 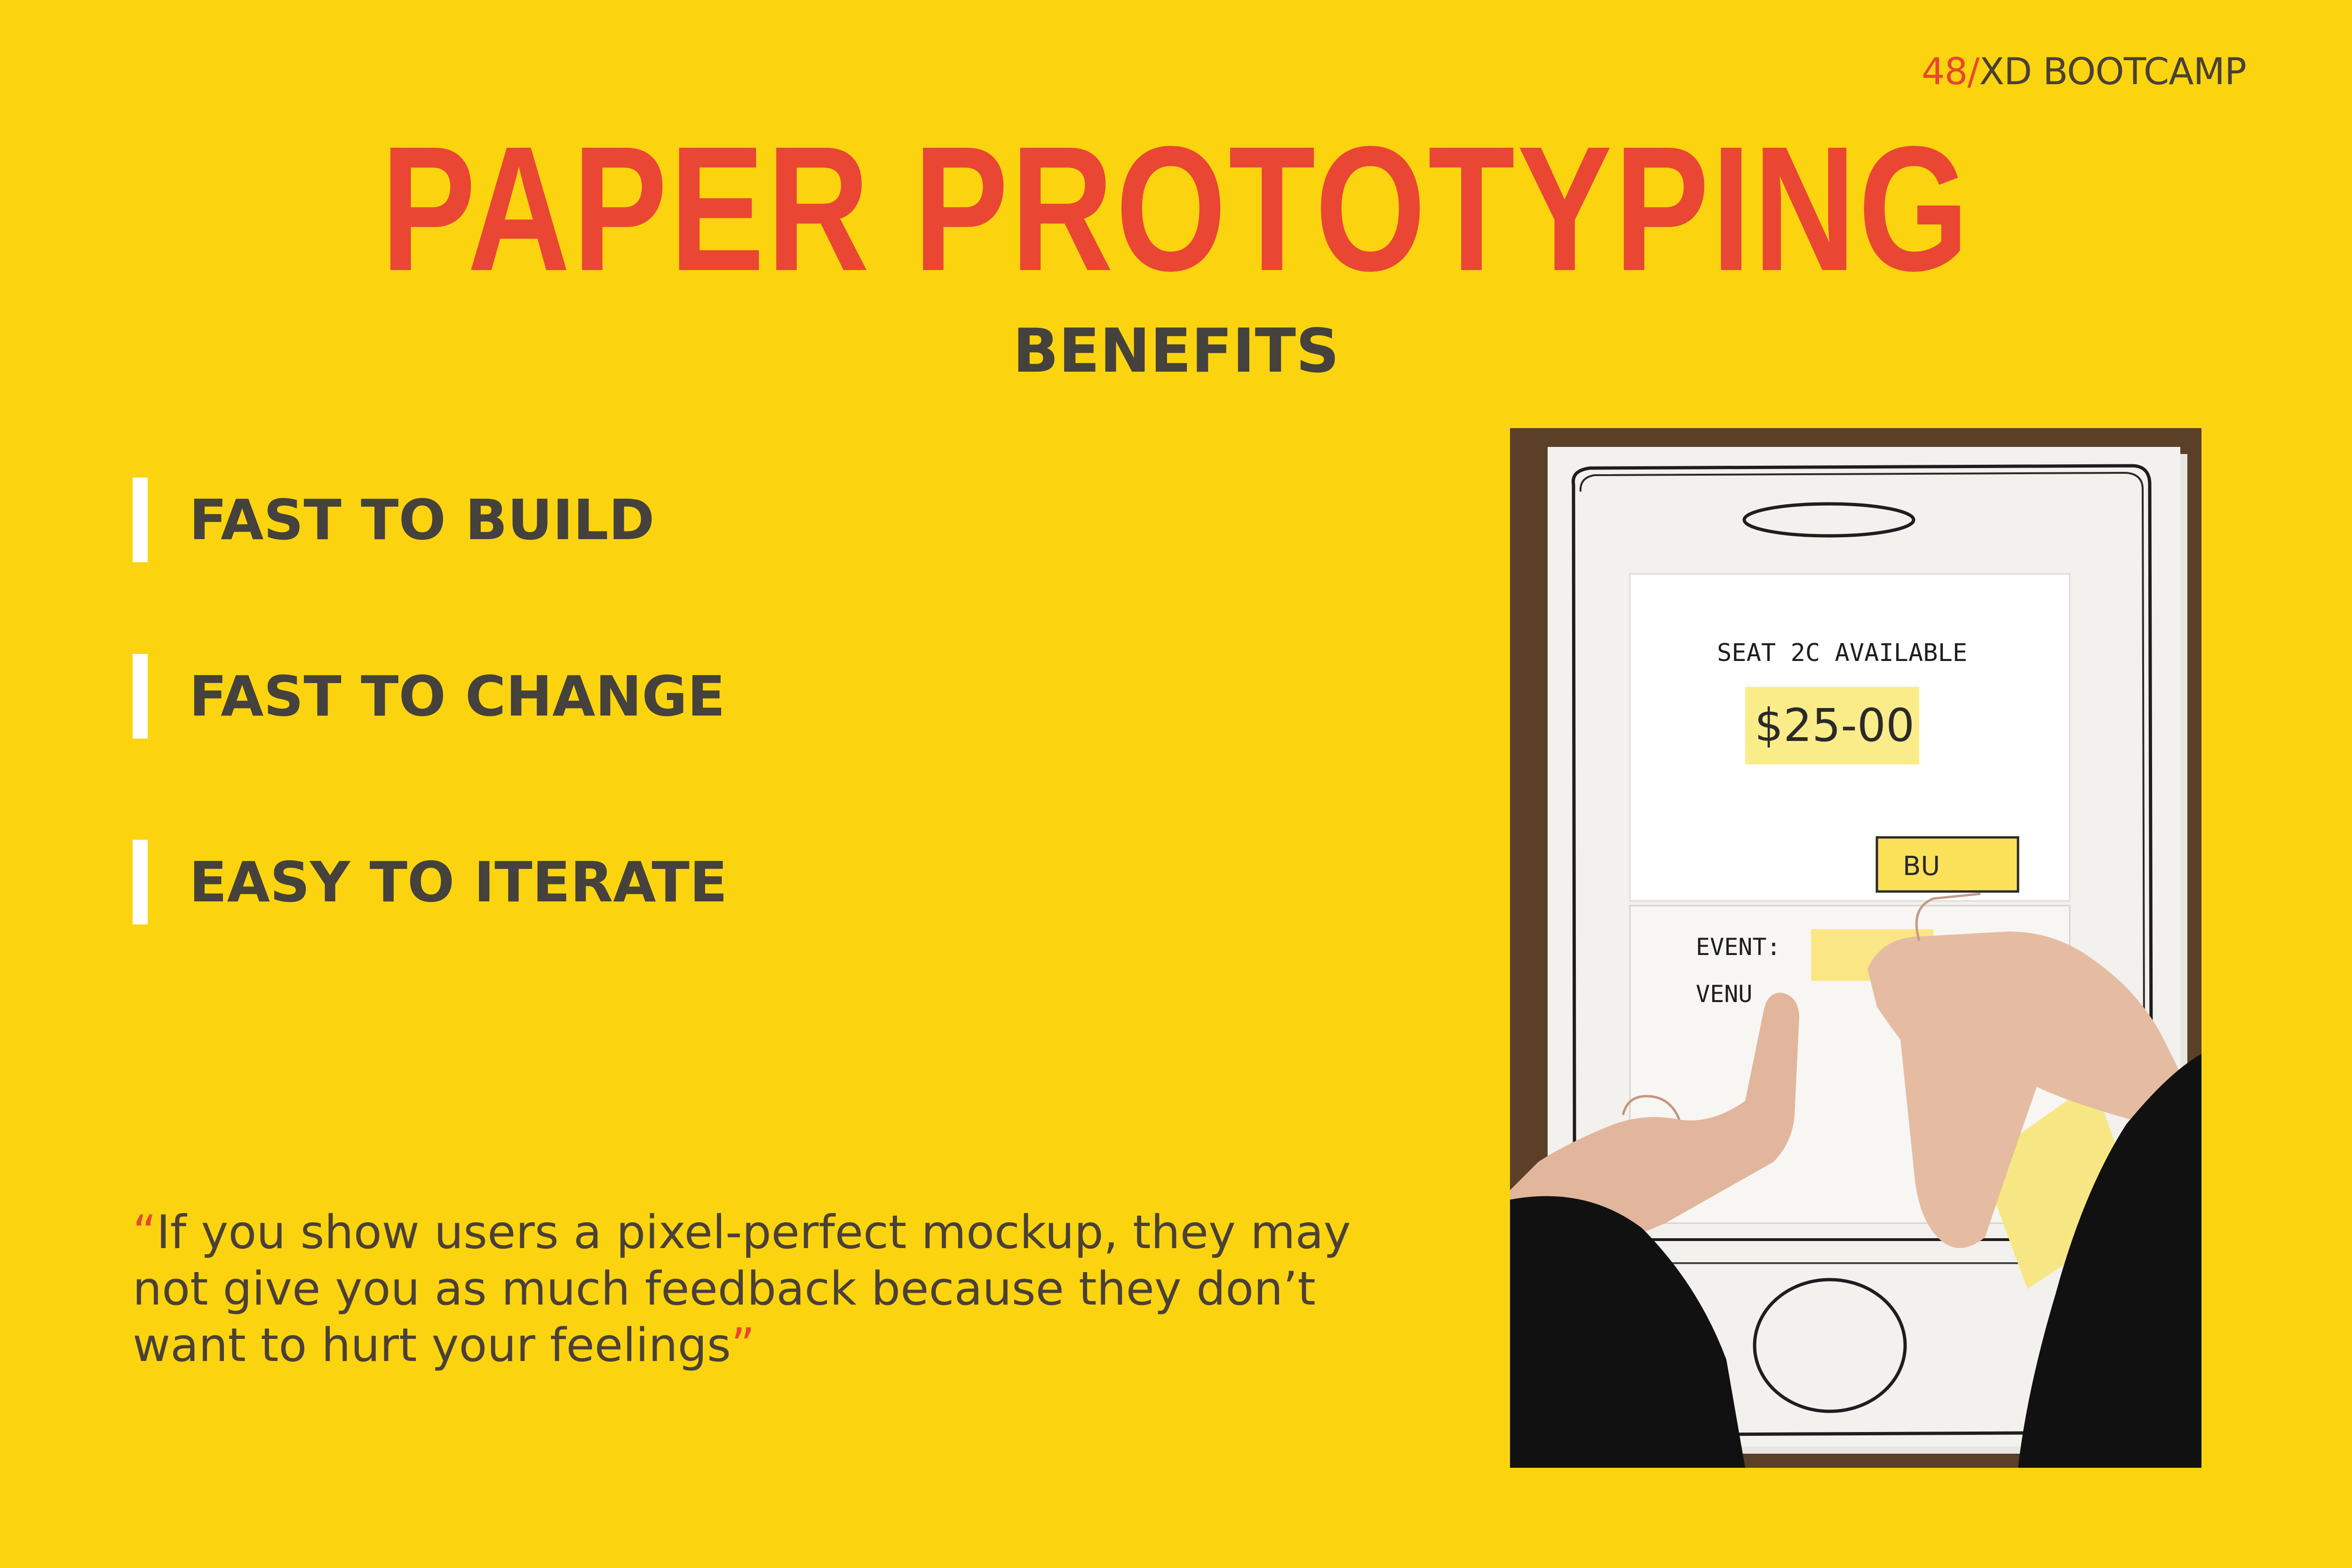 I want to click on brand-label: 48/XD BOOTCAMP, so click(x=2084, y=72).